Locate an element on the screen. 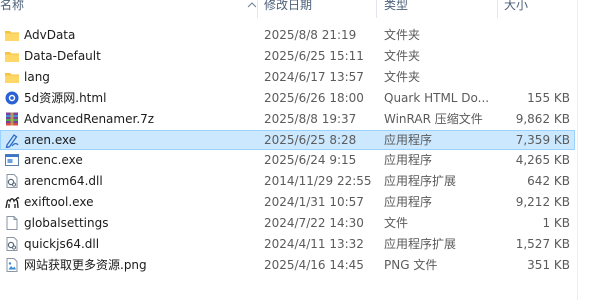 The height and width of the screenshot is (300, 598). file-size: 155 KB is located at coordinates (548, 97).